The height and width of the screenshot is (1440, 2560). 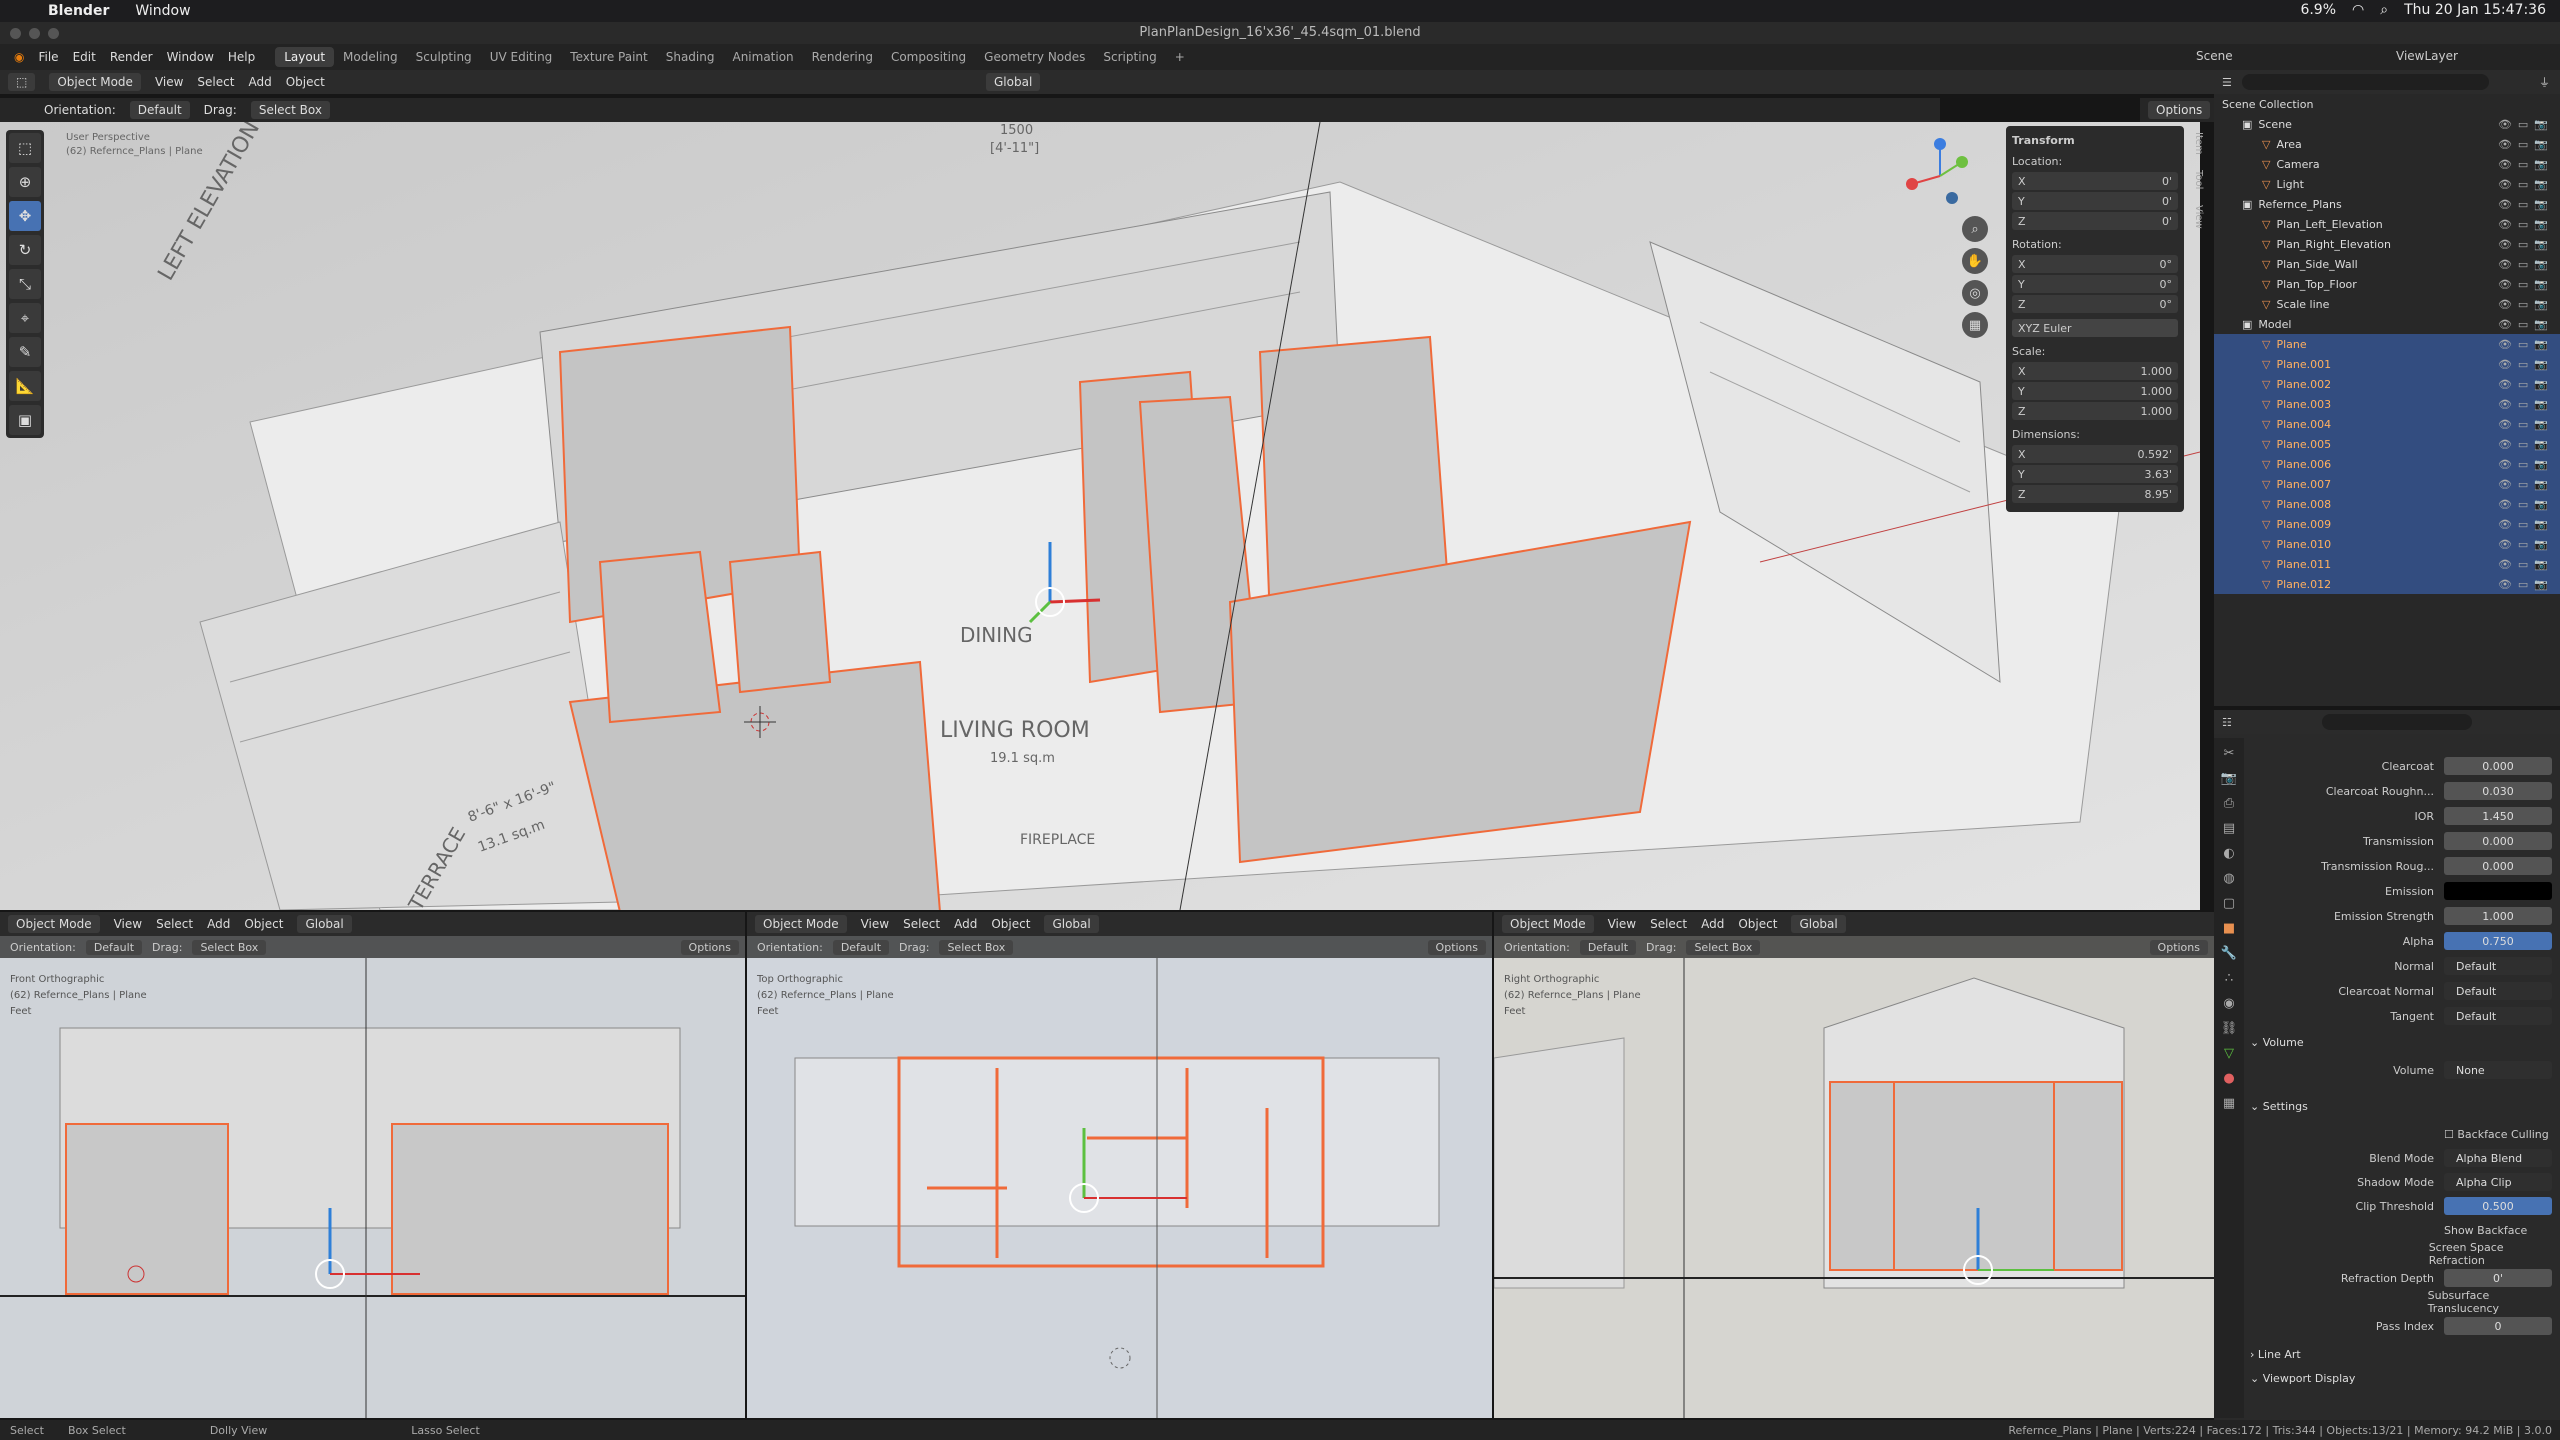 I want to click on blender-logo-icon: ◉, so click(x=19, y=57).